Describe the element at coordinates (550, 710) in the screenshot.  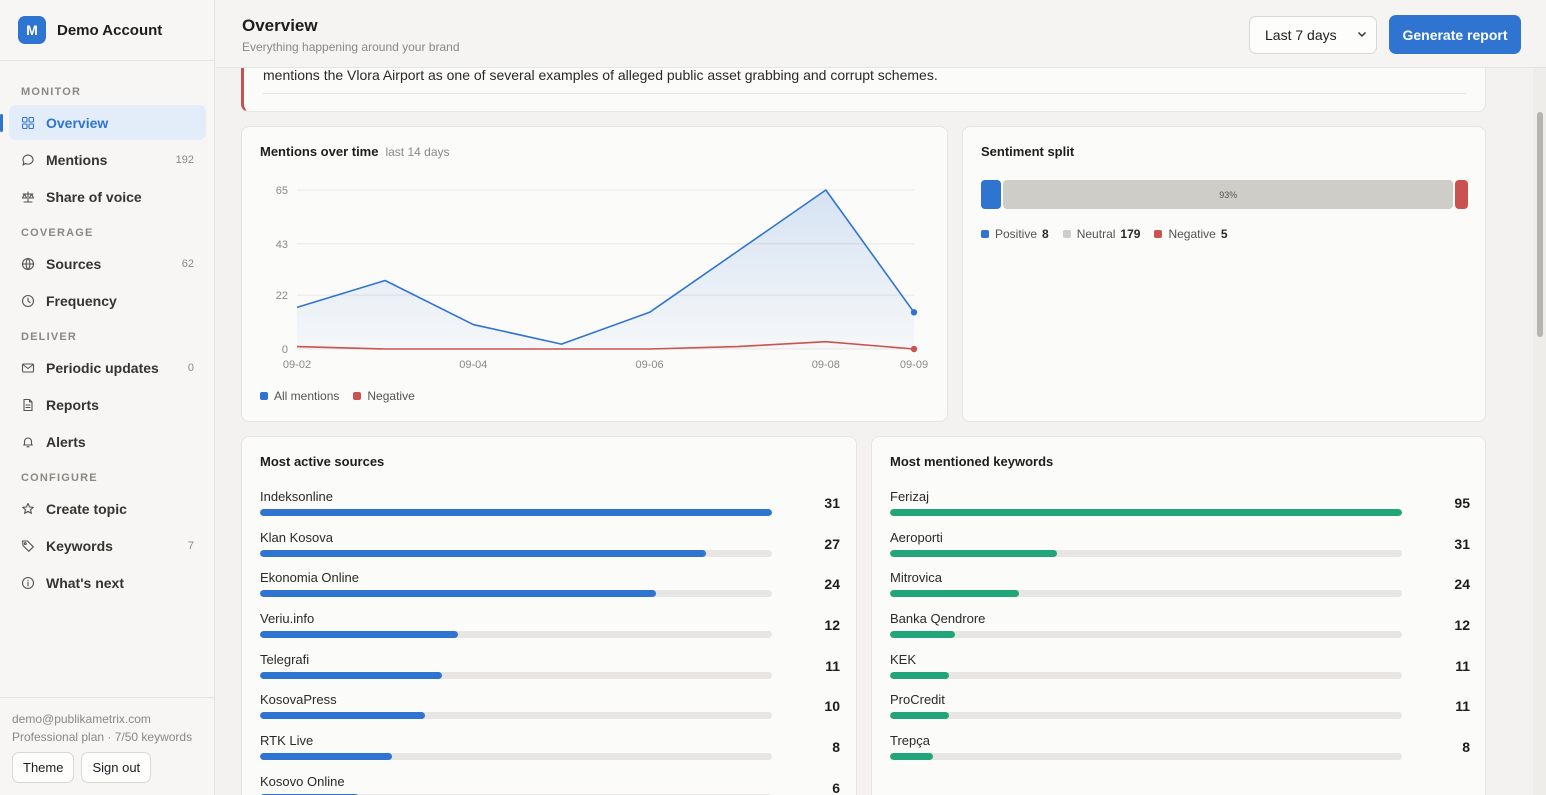
I see `source-row: KosovaPress 10` at that location.